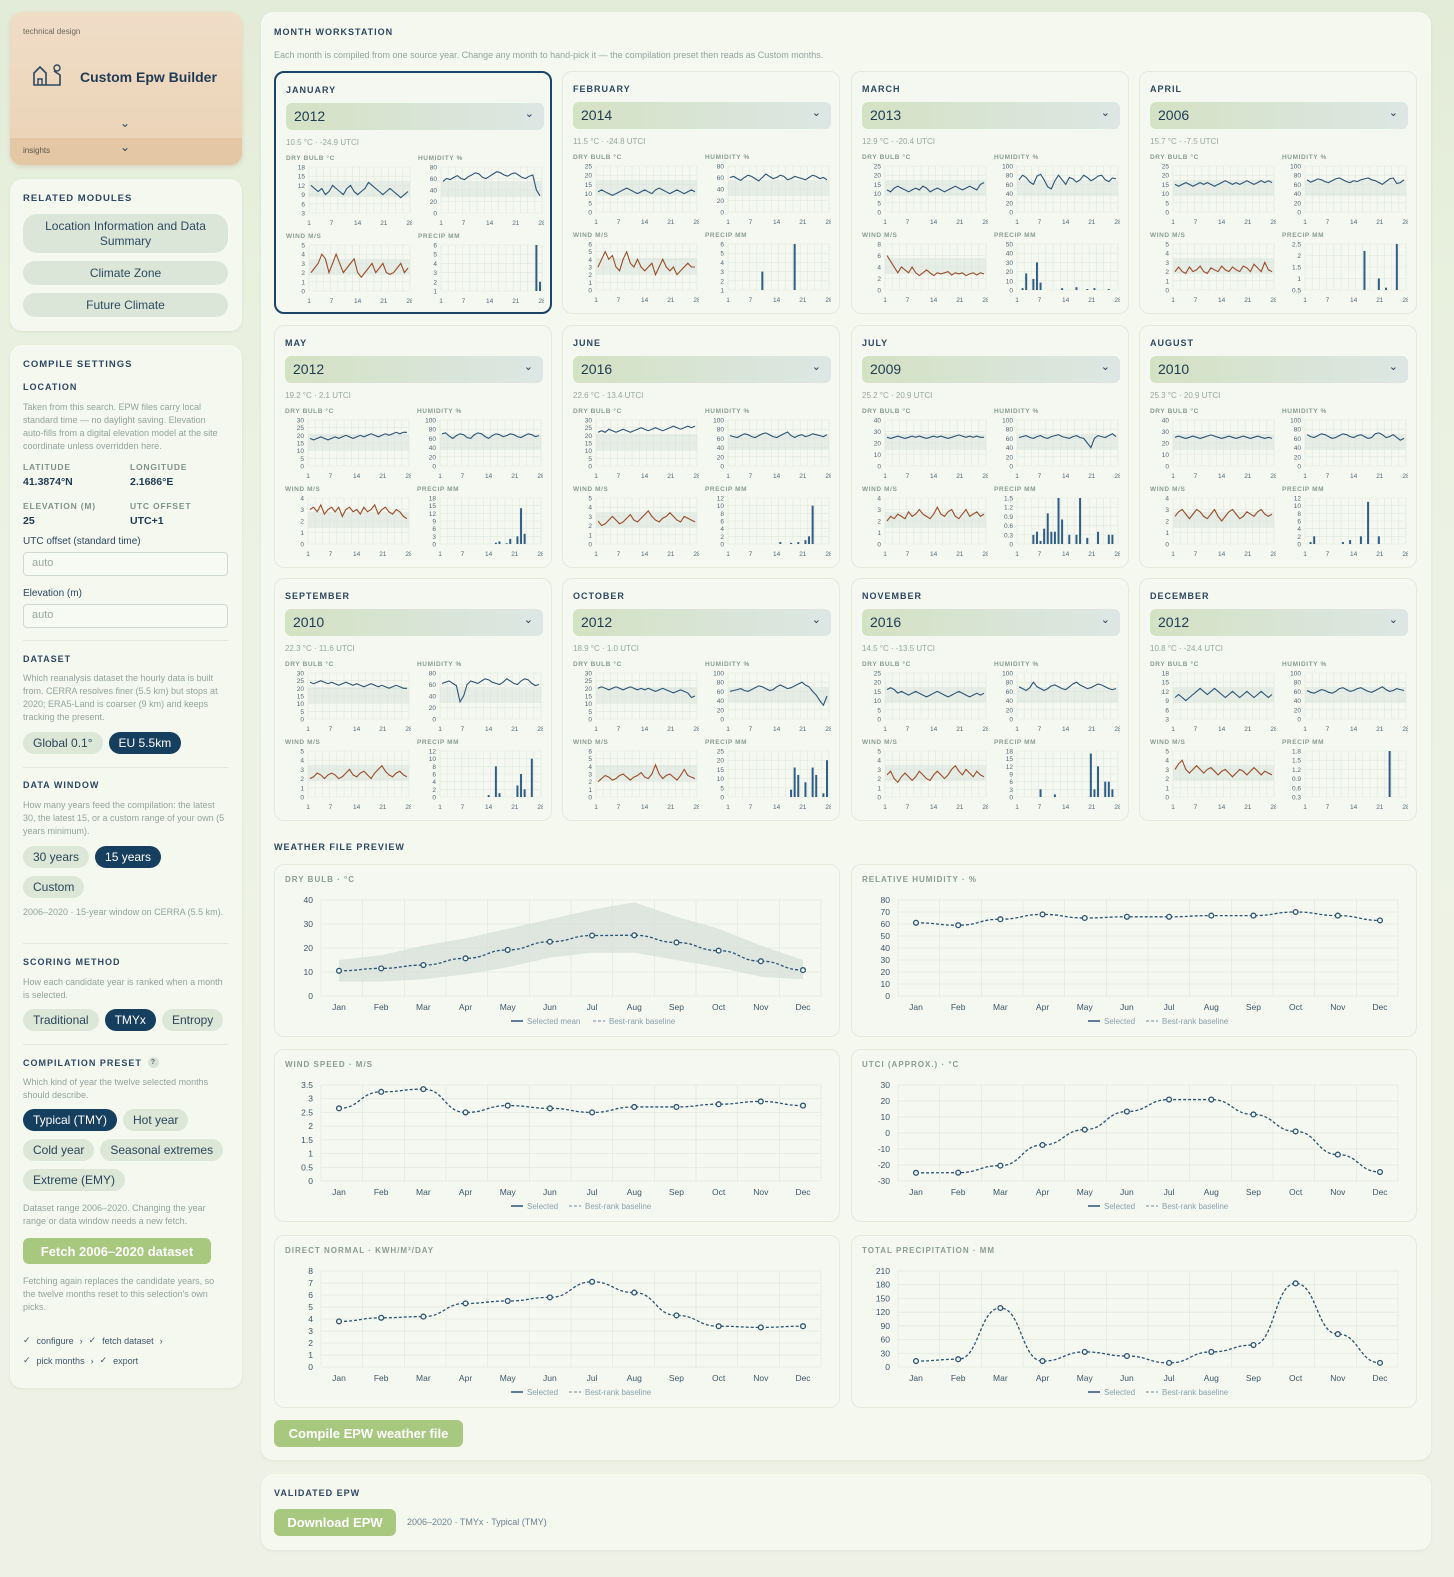 The image size is (1454, 1577). Describe the element at coordinates (153, 1062) in the screenshot. I see `help-icon: ?` at that location.